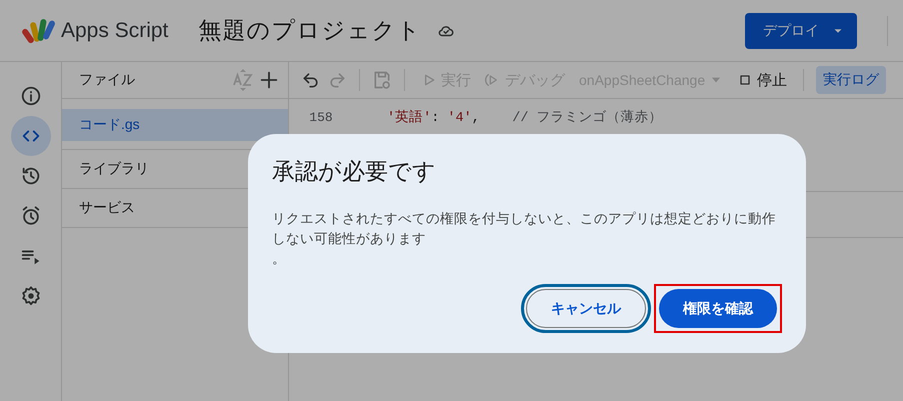 The width and height of the screenshot is (903, 401). Describe the element at coordinates (801, 30) in the screenshot. I see `deploy-button: デプロイ` at that location.